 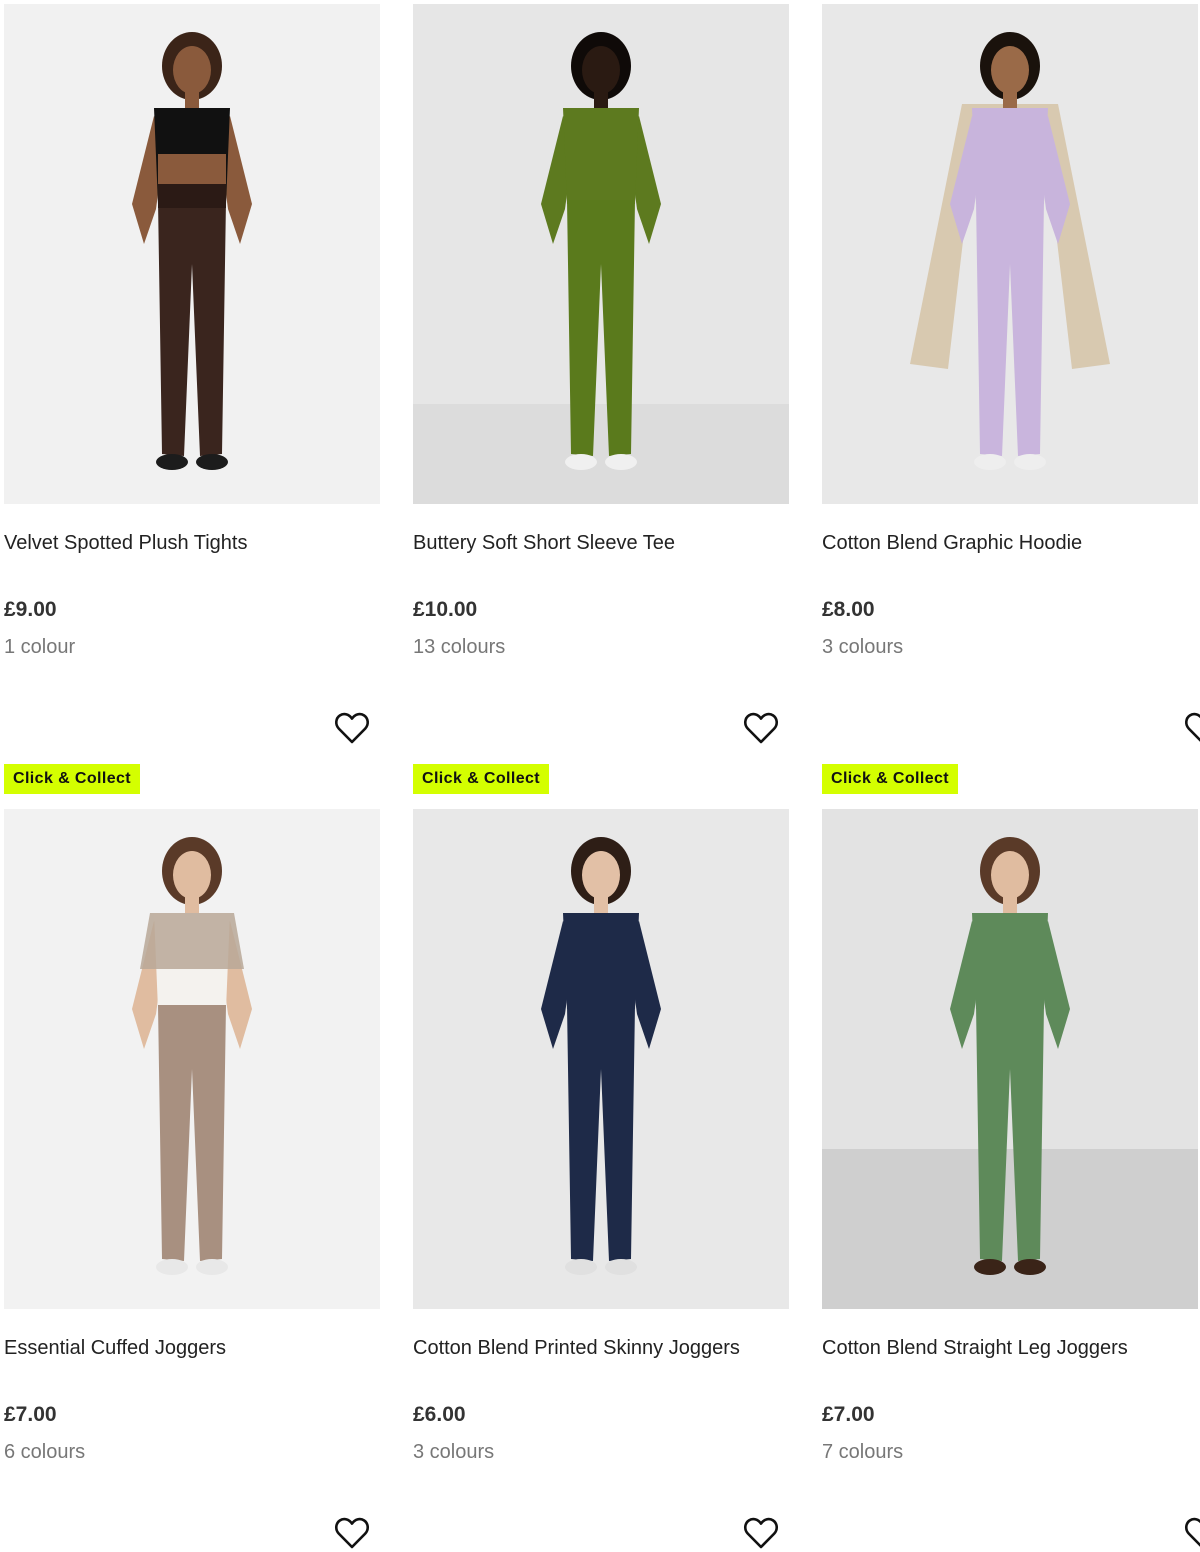 What do you see at coordinates (439, 1414) in the screenshot?
I see `product-price: £6.00` at bounding box center [439, 1414].